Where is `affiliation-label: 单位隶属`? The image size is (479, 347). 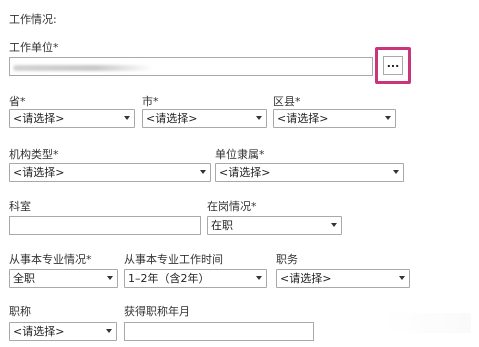
affiliation-label: 单位隶属 is located at coordinates (240, 154).